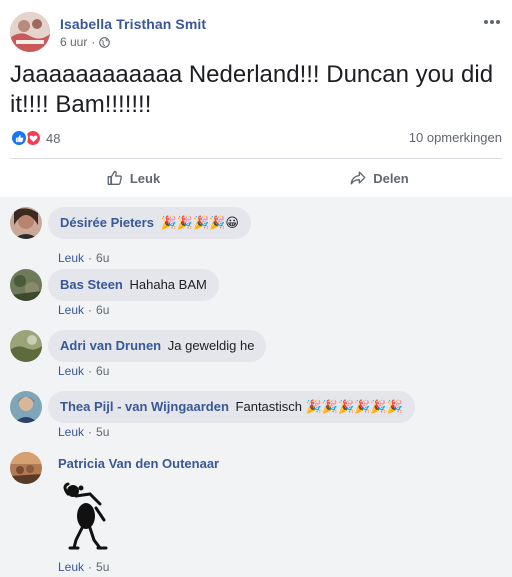 This screenshot has height=577, width=512. What do you see at coordinates (256, 158) in the screenshot?
I see `divider-top` at bounding box center [256, 158].